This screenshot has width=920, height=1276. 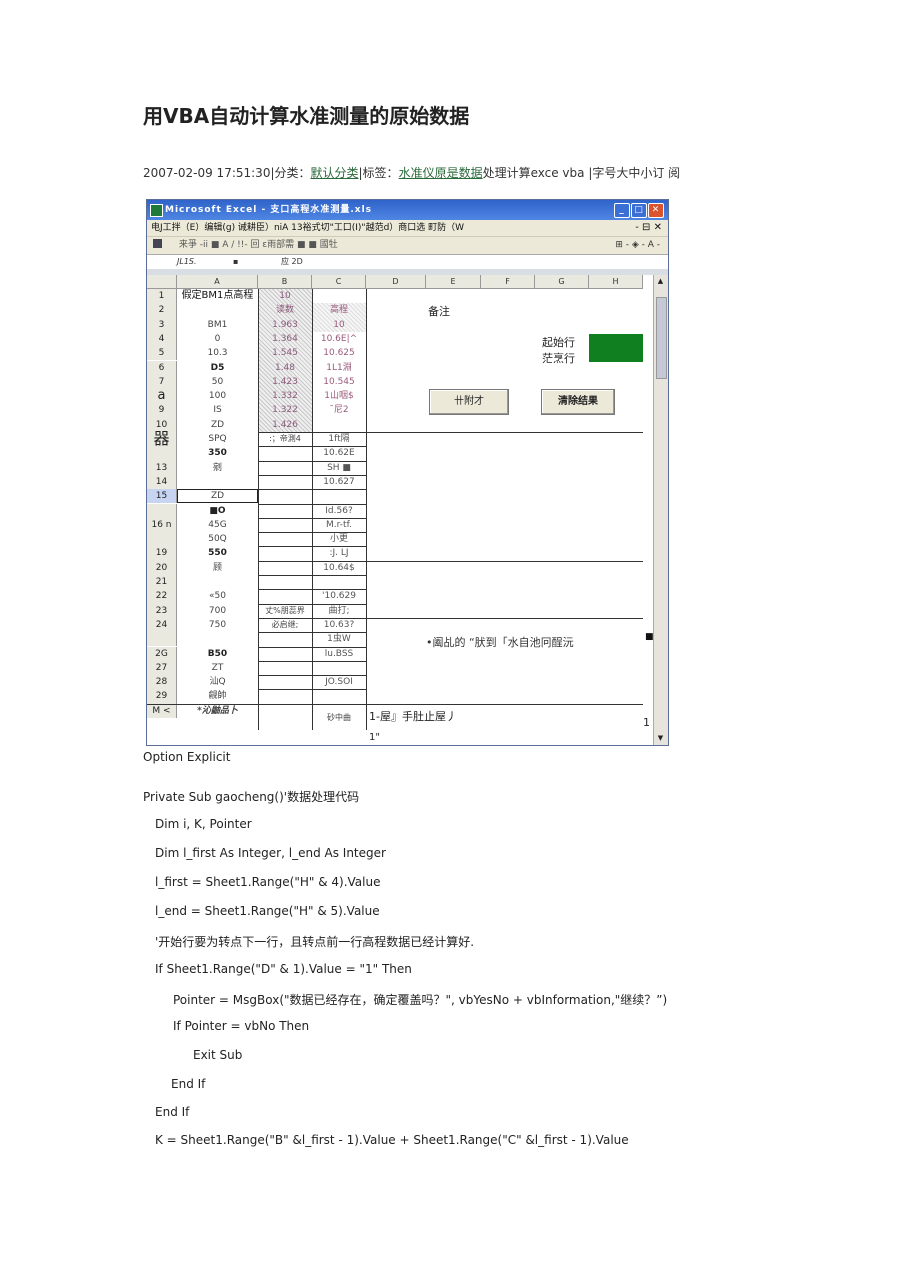 What do you see at coordinates (661, 338) in the screenshot?
I see `scroll-thumb` at bounding box center [661, 338].